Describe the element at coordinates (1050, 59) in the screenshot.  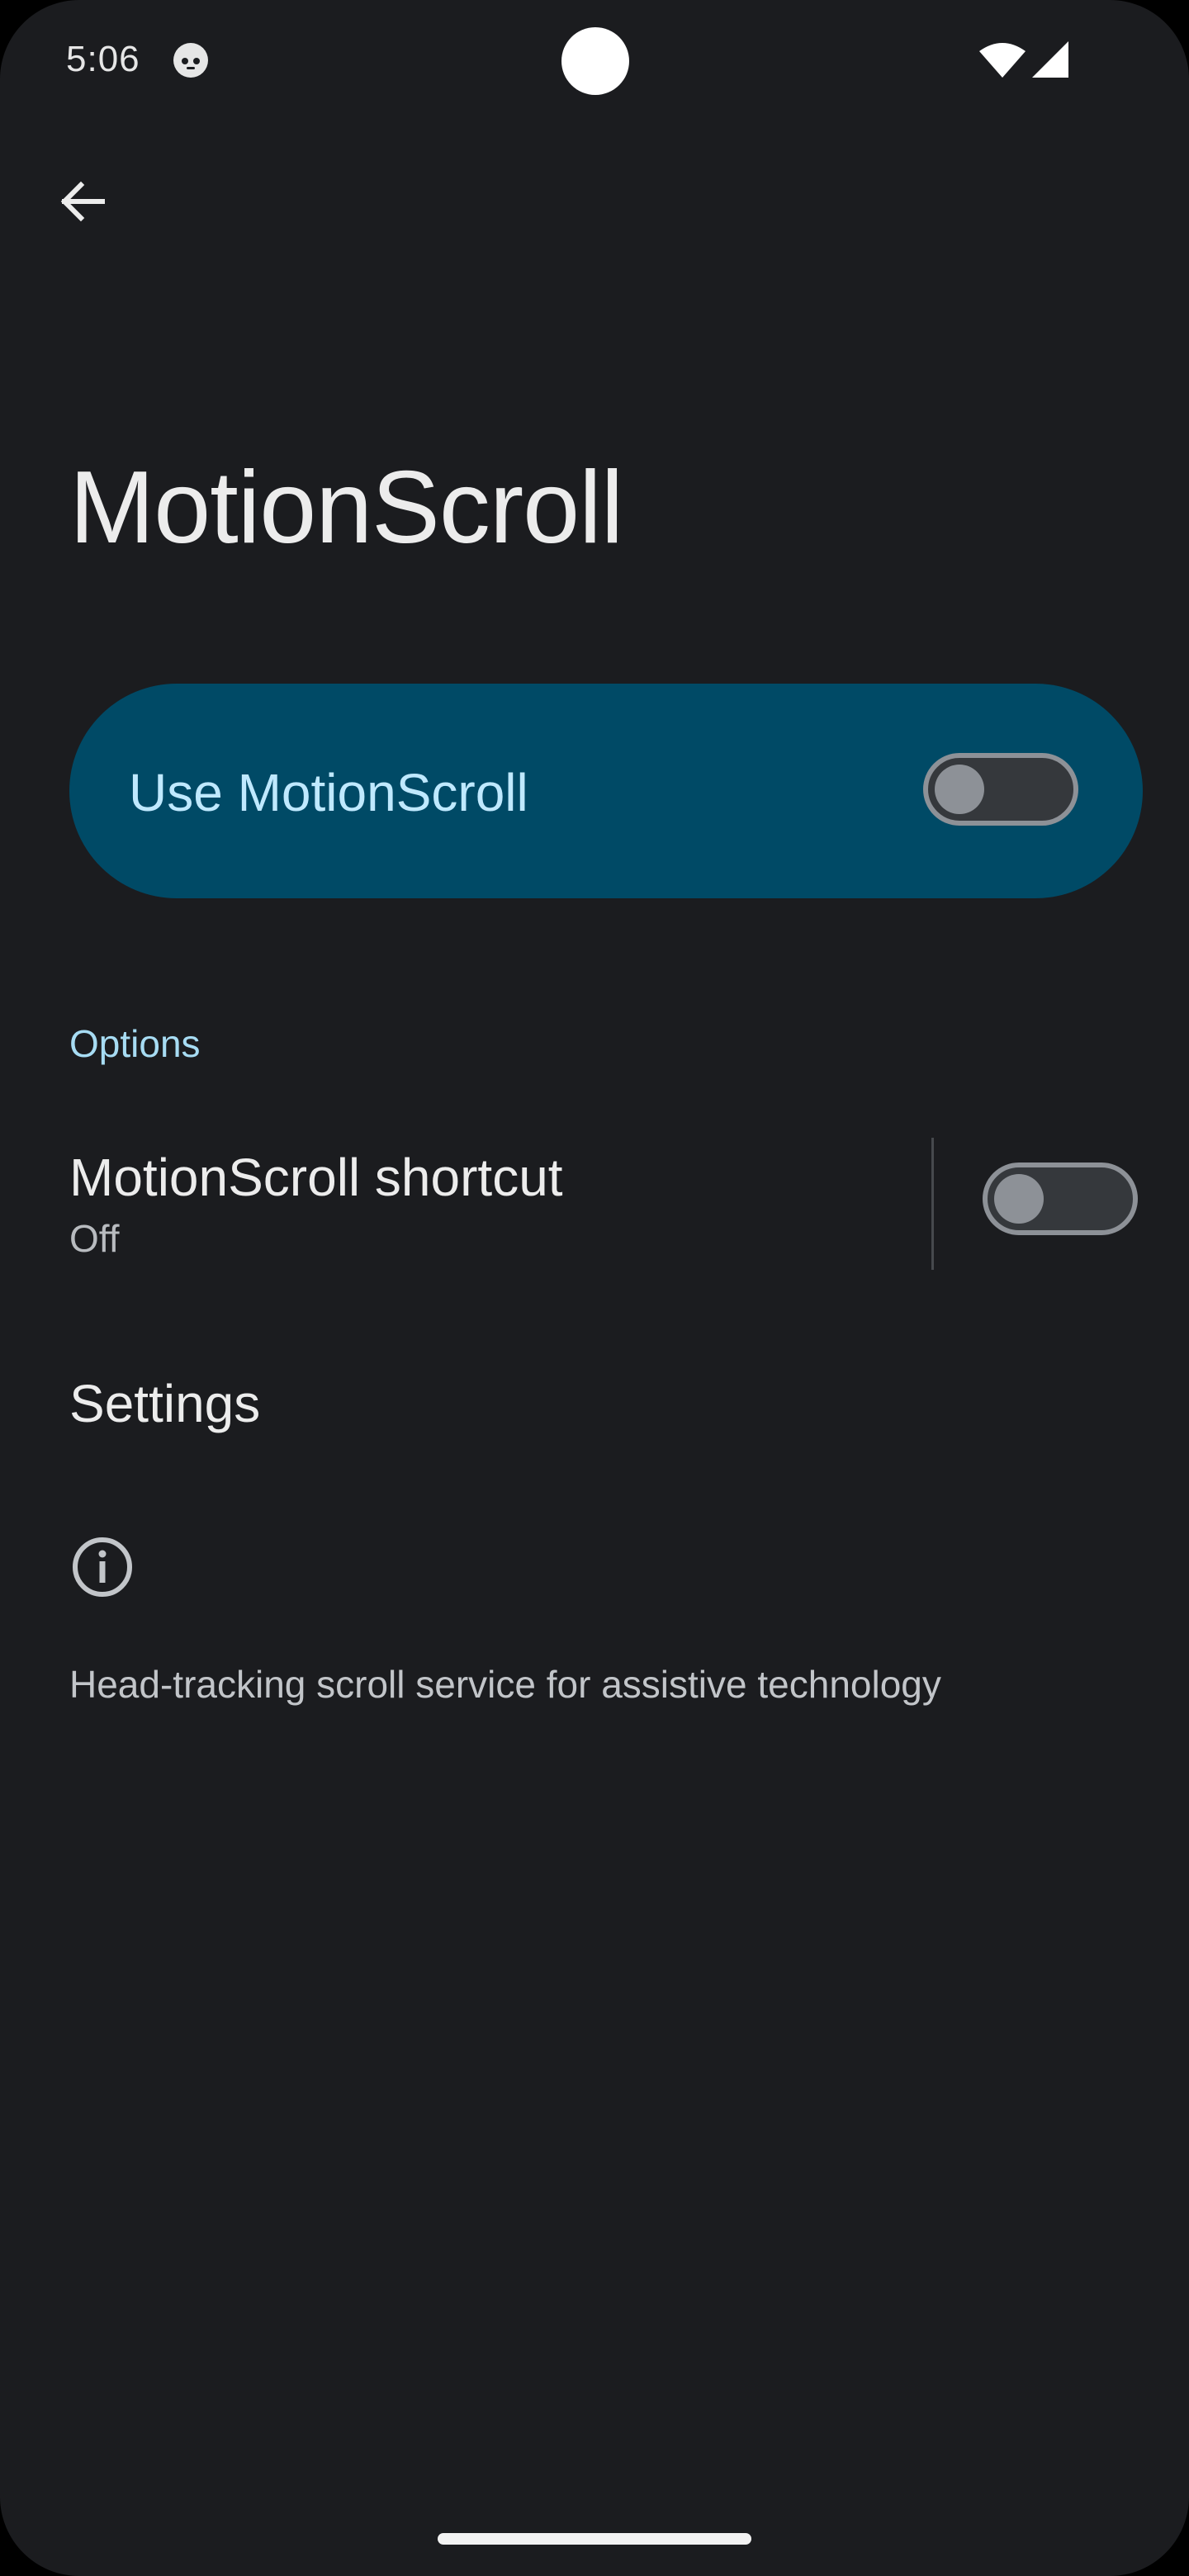
I see `cellular-signal-icon` at that location.